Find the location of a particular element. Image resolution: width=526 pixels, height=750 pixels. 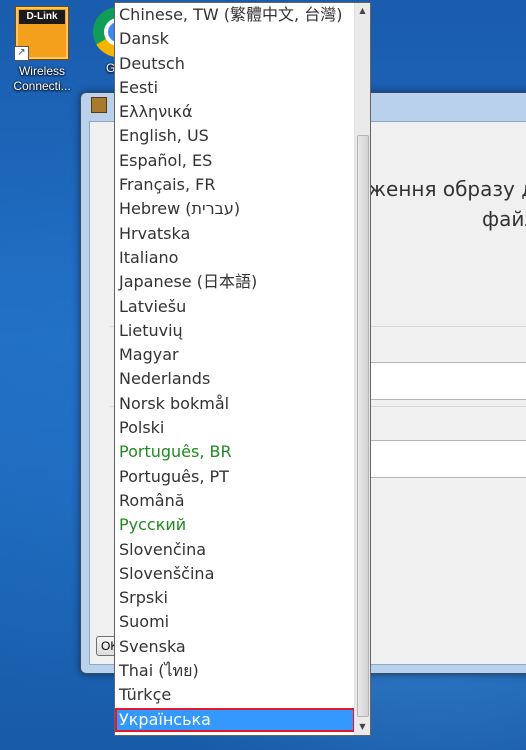

language-option: Magyar is located at coordinates (235, 355).